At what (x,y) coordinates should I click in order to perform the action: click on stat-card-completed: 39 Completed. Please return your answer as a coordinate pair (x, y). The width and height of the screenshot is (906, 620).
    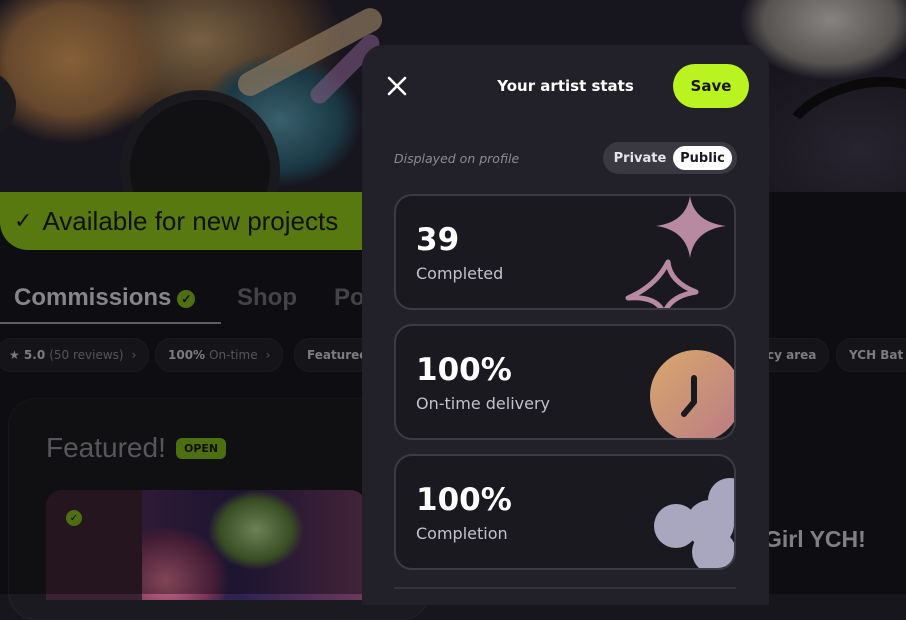
    Looking at the image, I should click on (565, 252).